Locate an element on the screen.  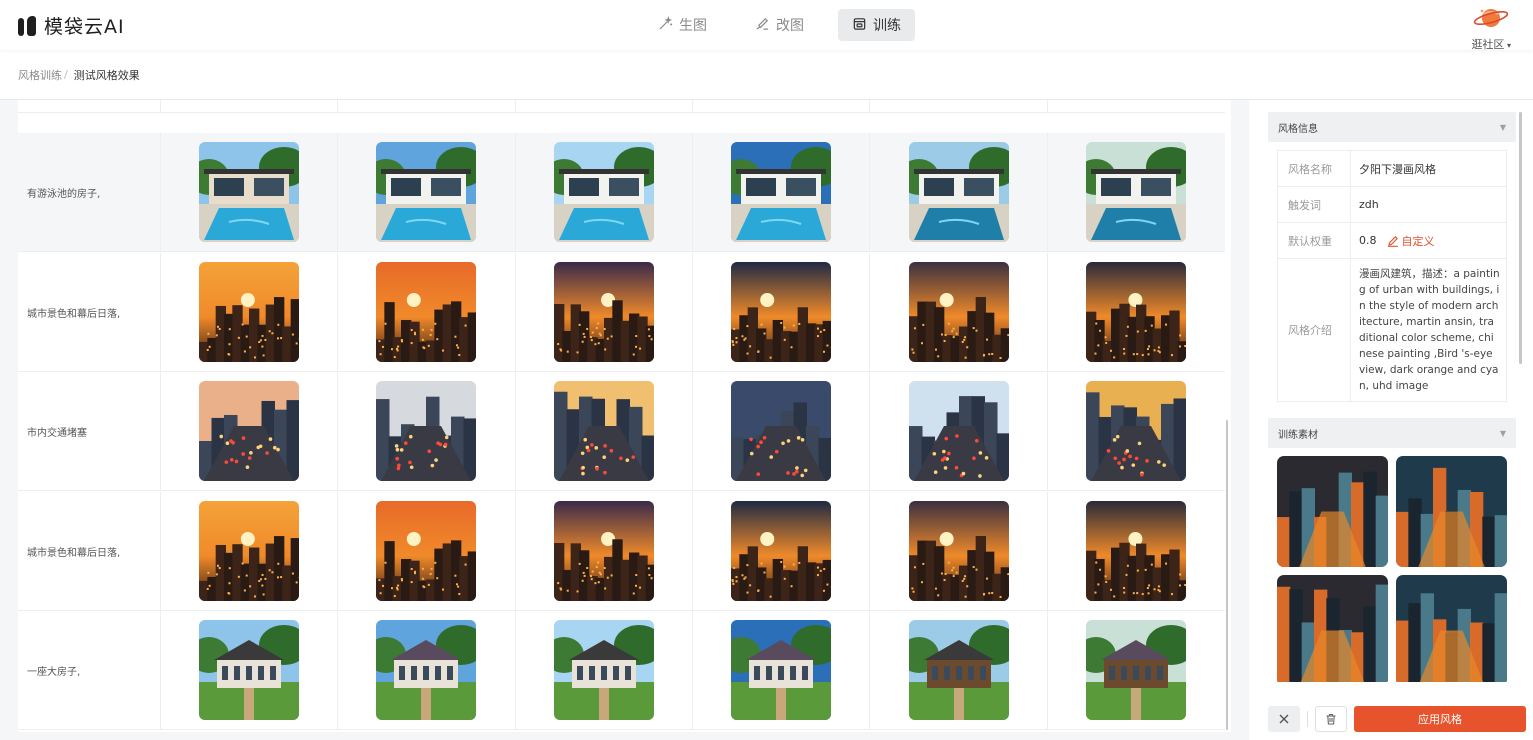
close-button is located at coordinates (1284, 719).